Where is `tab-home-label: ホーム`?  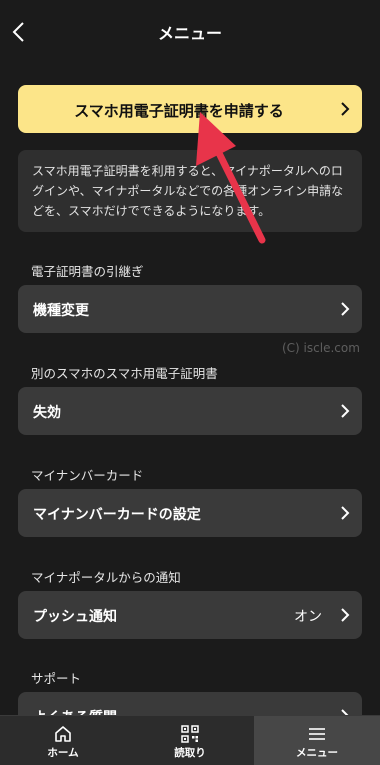 tab-home-label: ホーム is located at coordinates (63, 753).